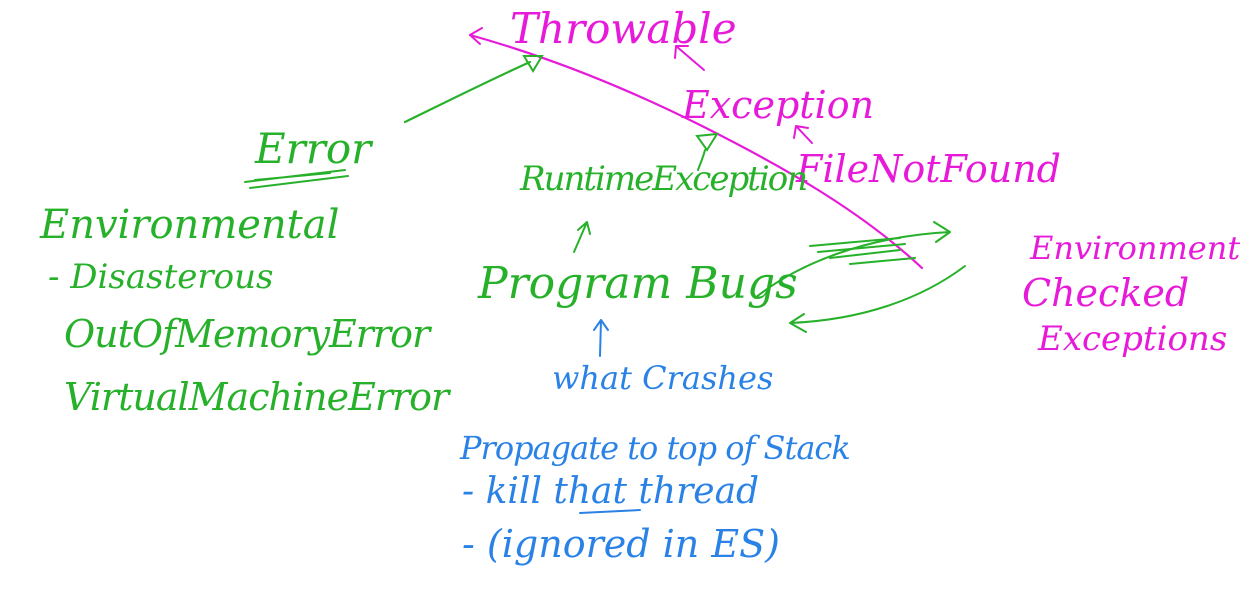 This screenshot has height=590, width=1240. I want to click on error-notes-line1: - Disasterous, so click(161, 277).